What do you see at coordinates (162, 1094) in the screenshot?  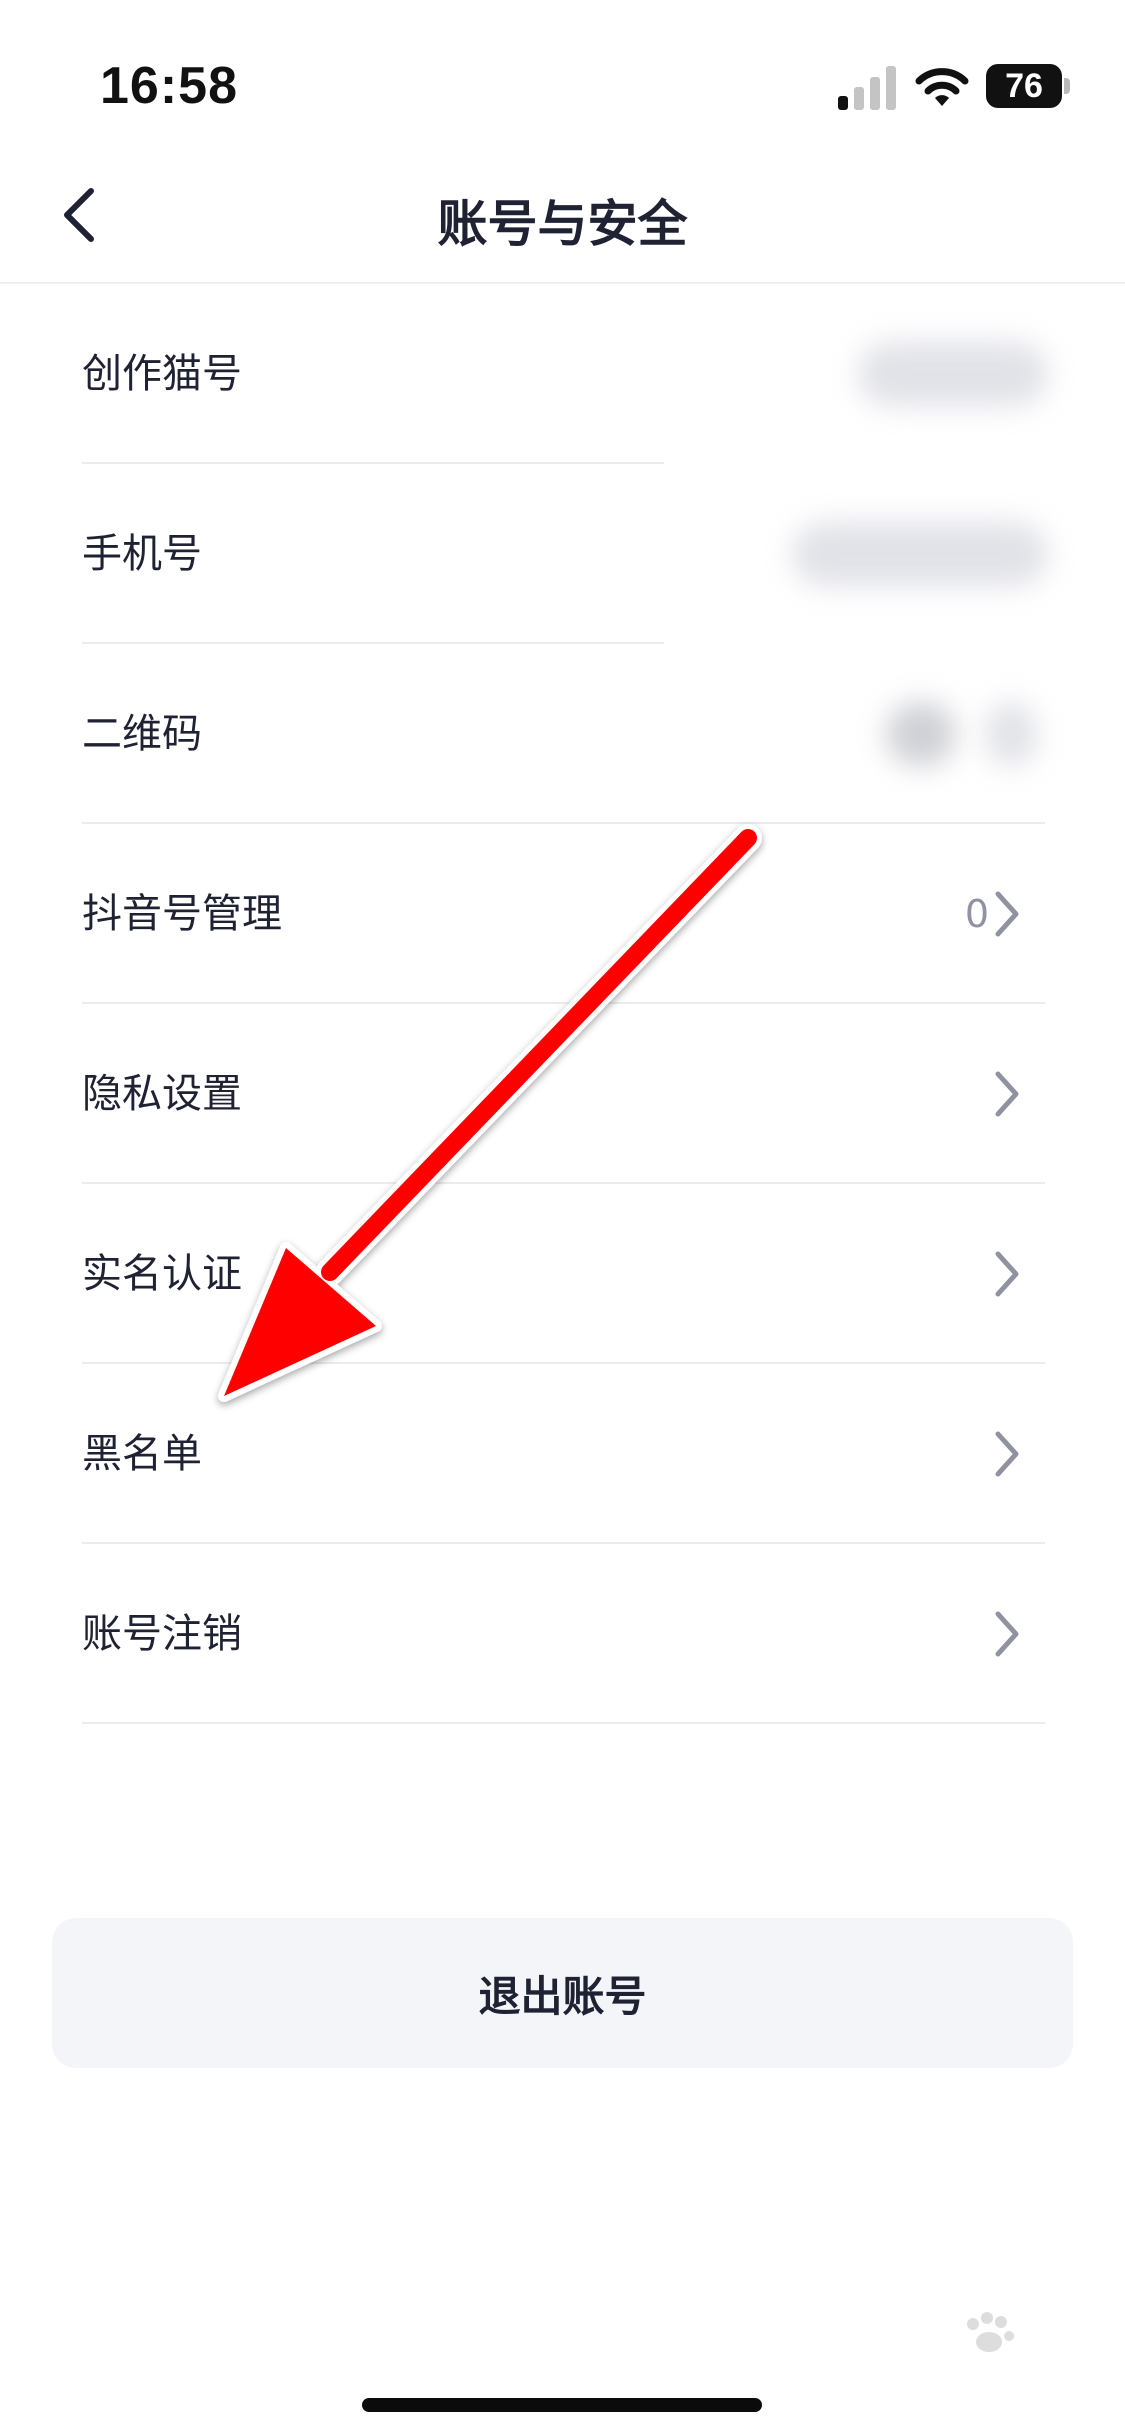 I see `row-label: 隐私设置` at bounding box center [162, 1094].